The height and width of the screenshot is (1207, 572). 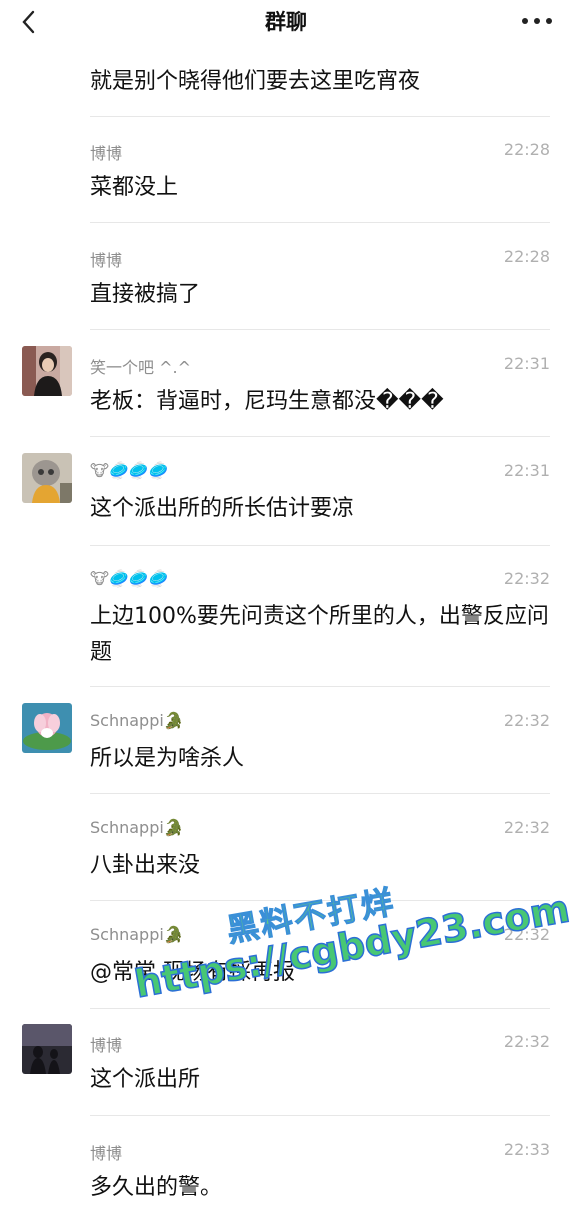 I want to click on message-text: 多久出的警。, so click(x=156, y=1187).